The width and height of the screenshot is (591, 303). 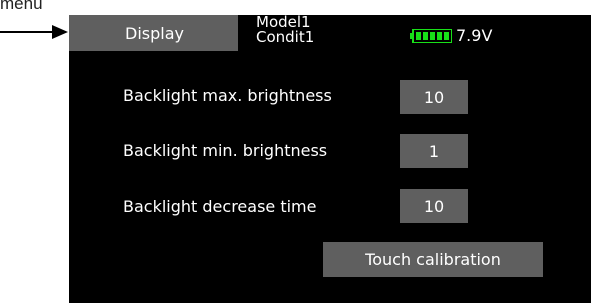 What do you see at coordinates (431, 35) in the screenshot?
I see `battery-icon` at bounding box center [431, 35].